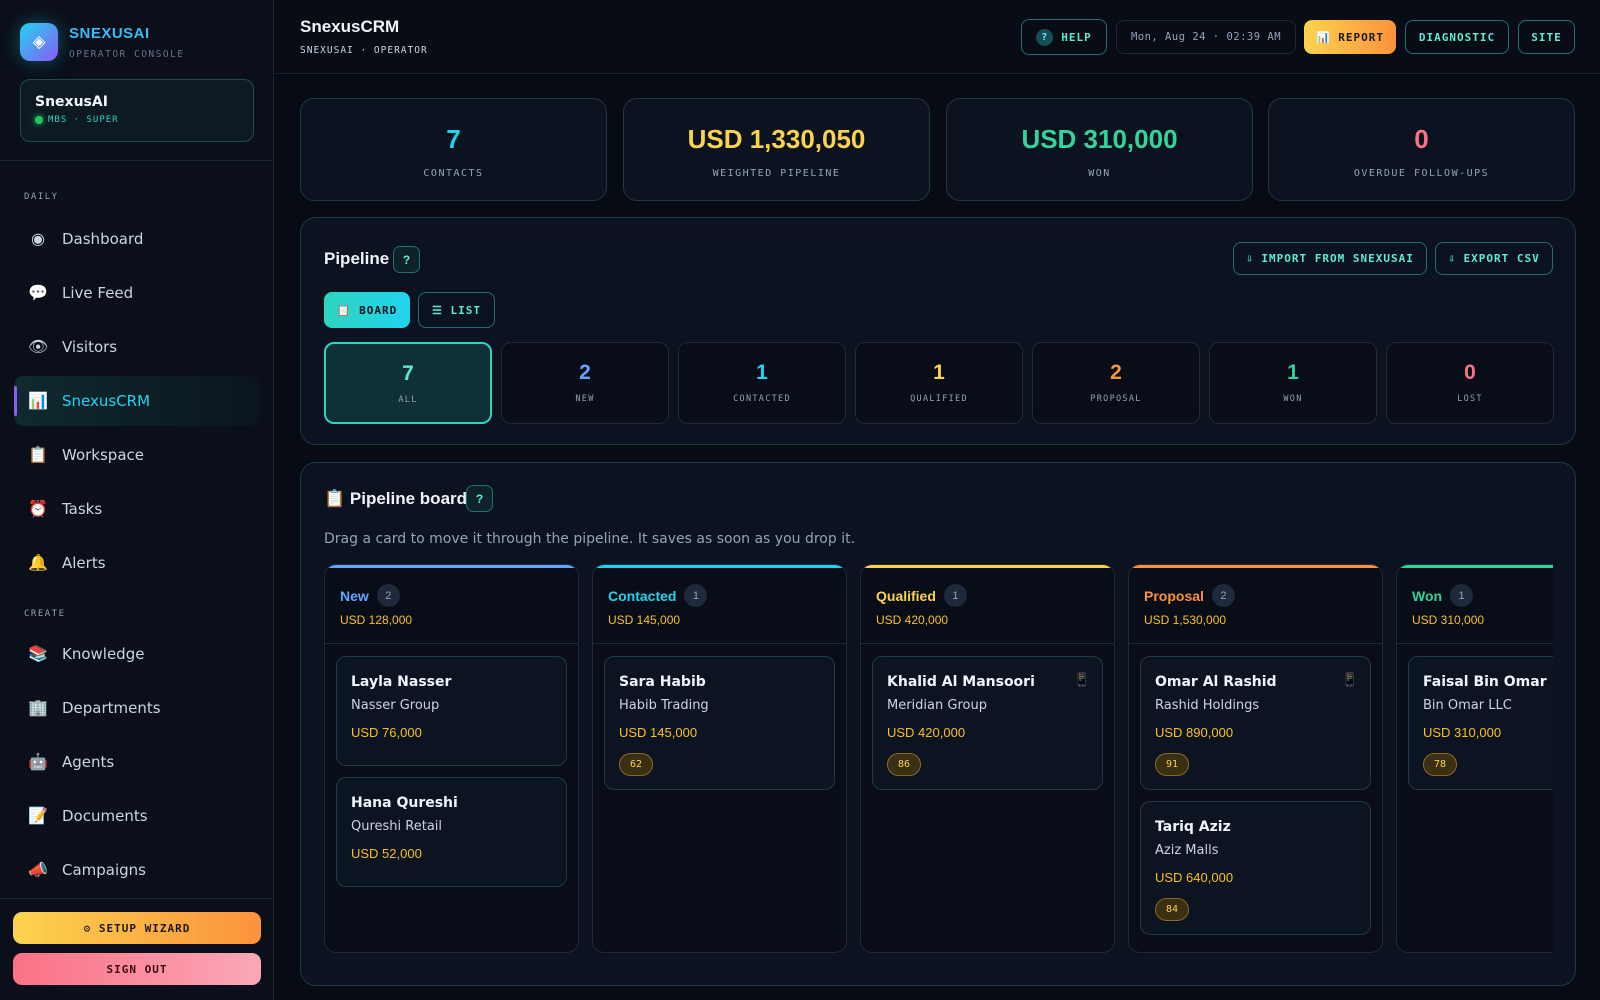 The width and height of the screenshot is (1600, 1000). Describe the element at coordinates (137, 708) in the screenshot. I see `sidebar-item-departments: 🏢 Departments` at that location.